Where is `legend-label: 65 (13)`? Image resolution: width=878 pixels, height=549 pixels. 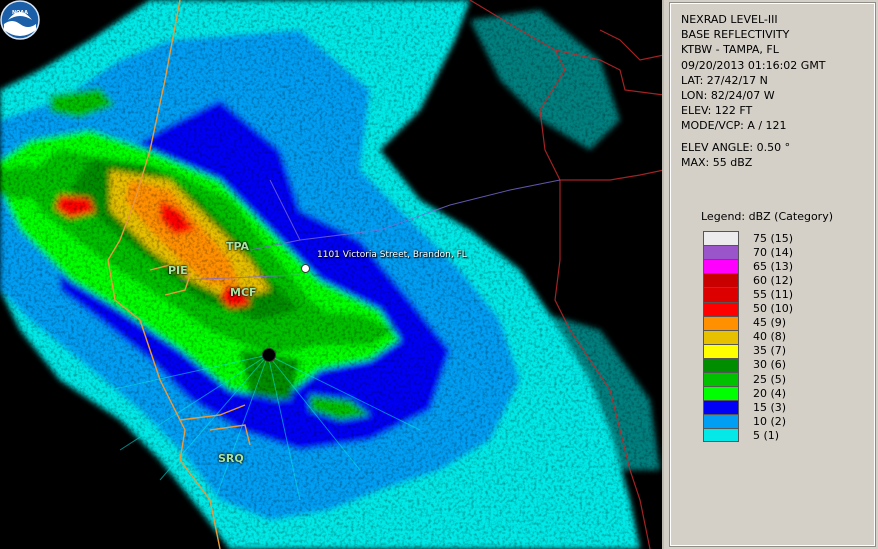
legend-label: 65 (13) is located at coordinates (773, 266).